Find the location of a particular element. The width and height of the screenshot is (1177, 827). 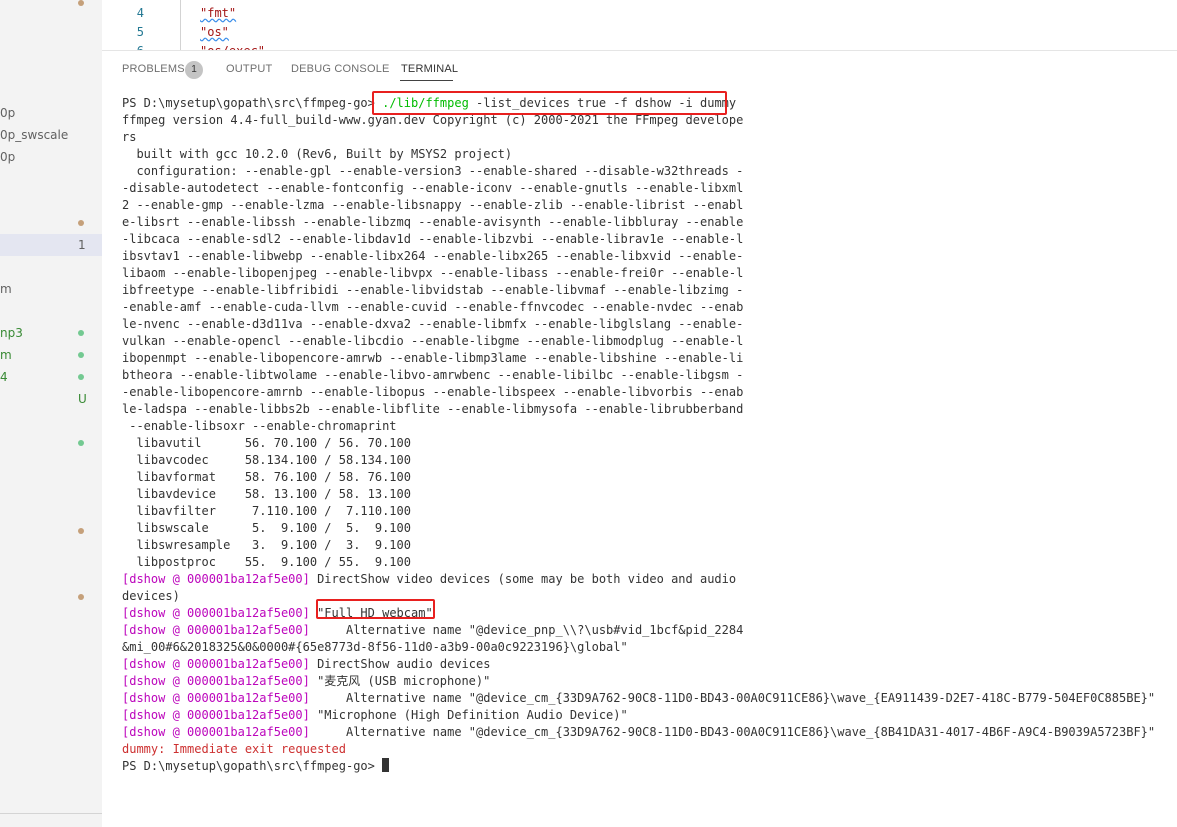

output-text: libavdevice 58. 13.100 / 58. 13.100 is located at coordinates (266, 494).